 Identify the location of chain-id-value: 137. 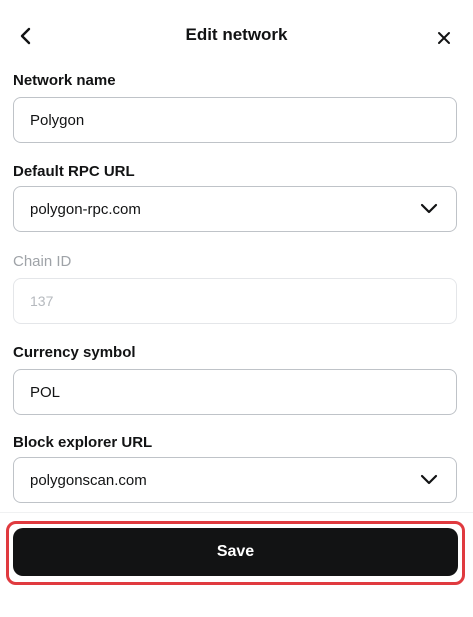
(42, 301).